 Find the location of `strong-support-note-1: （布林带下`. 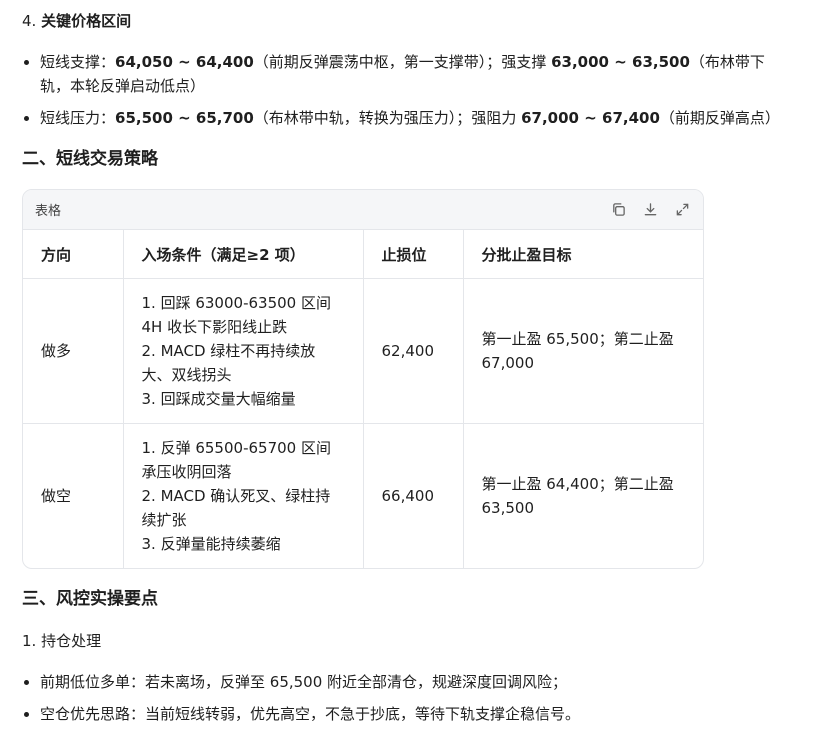

strong-support-note-1: （布林带下 is located at coordinates (727, 62).